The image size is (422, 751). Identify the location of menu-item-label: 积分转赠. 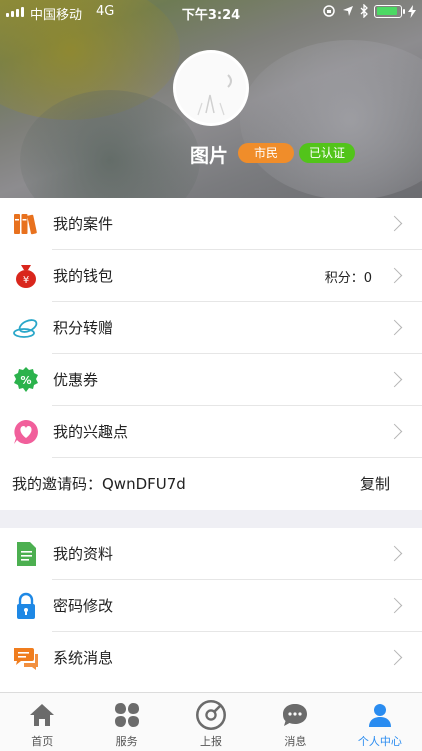
(83, 328).